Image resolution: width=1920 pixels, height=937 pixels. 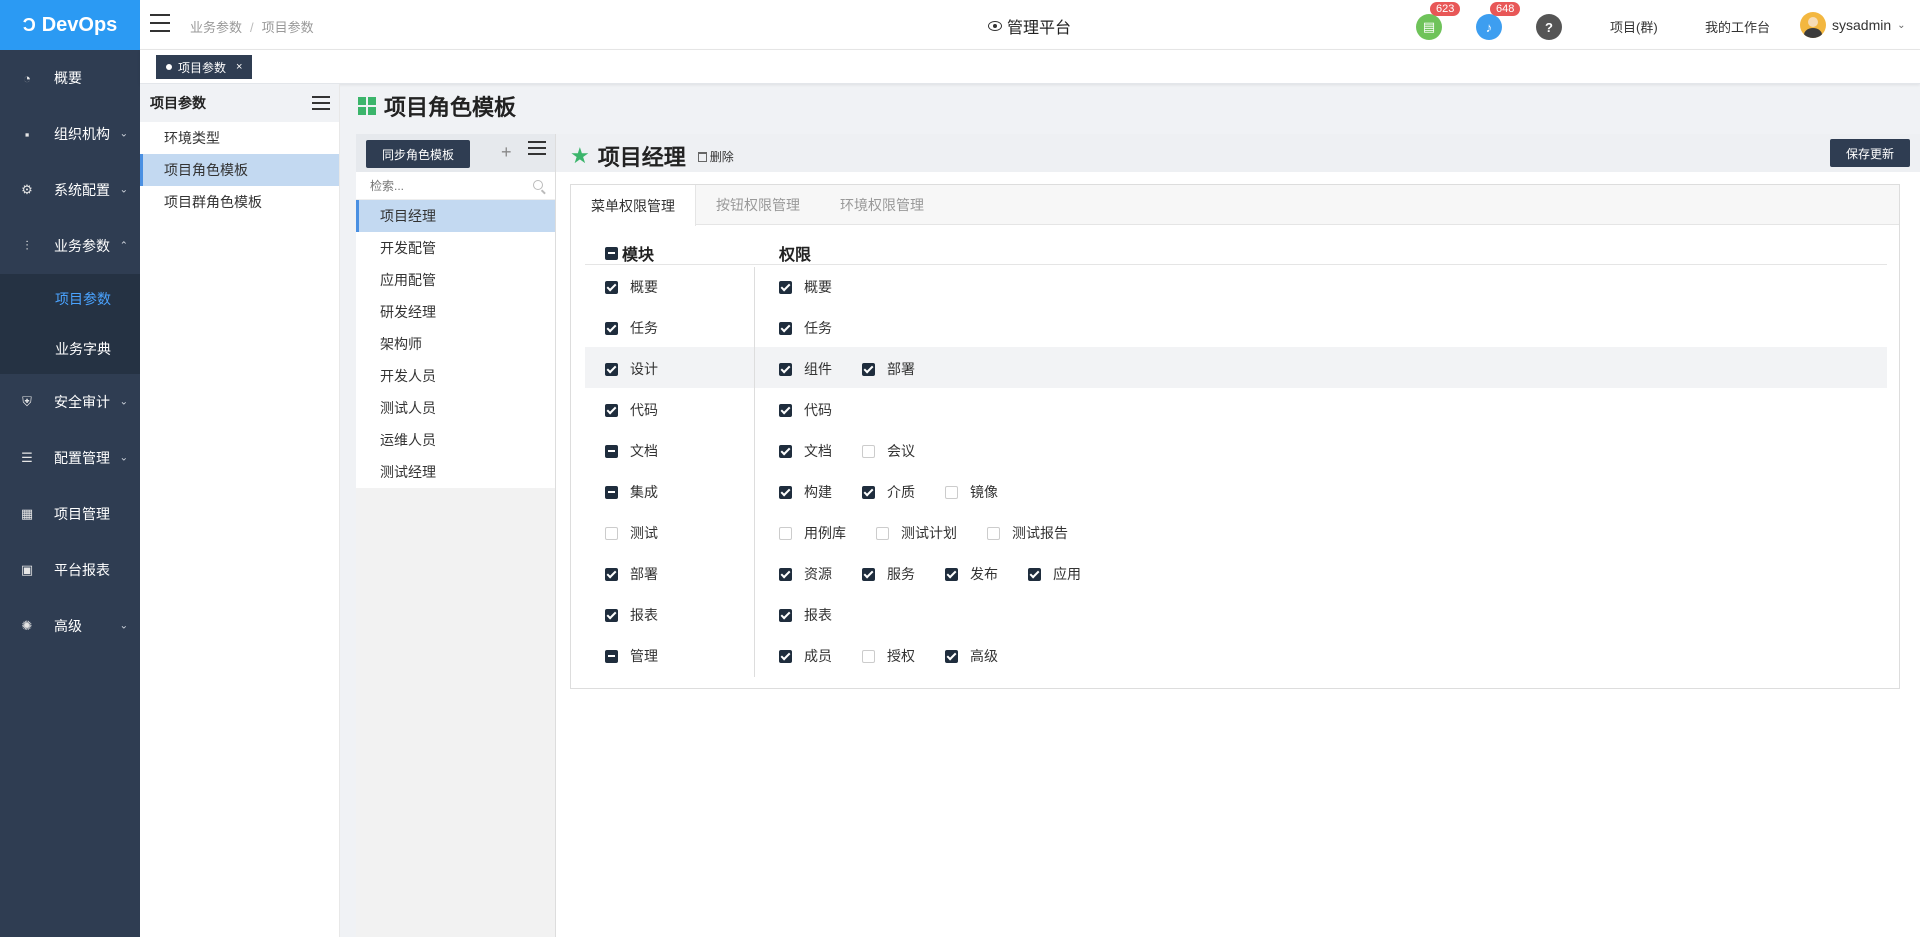 I want to click on help-icon: ?, so click(x=1549, y=27).